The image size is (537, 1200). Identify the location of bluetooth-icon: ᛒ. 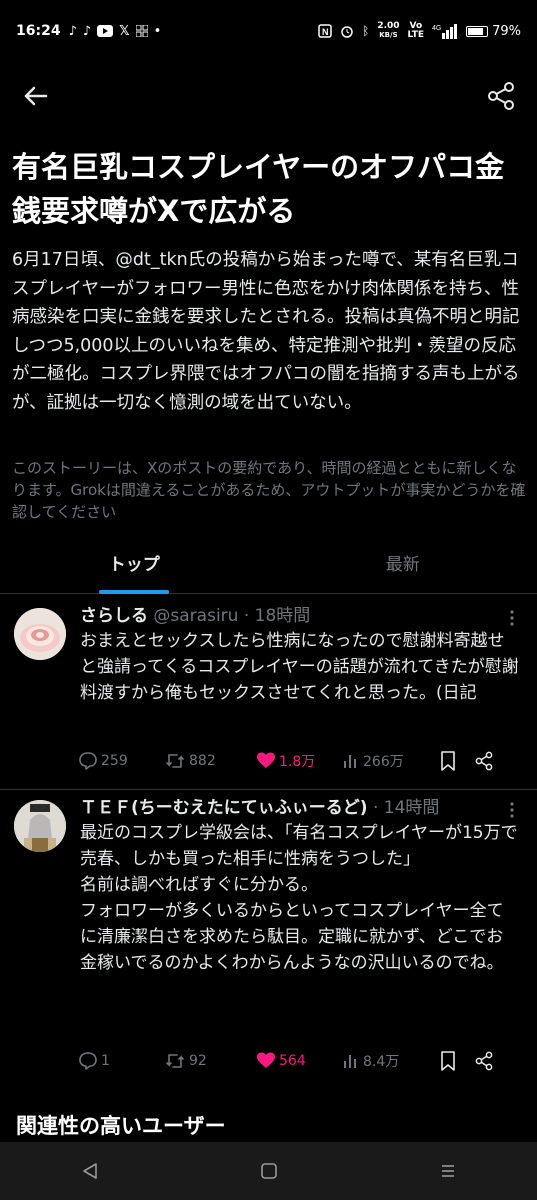
(366, 31).